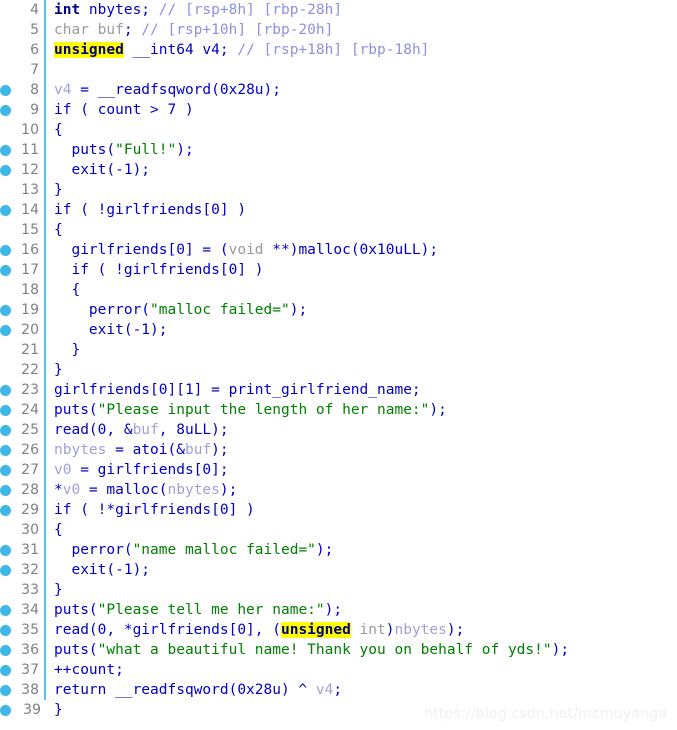 Image resolution: width=677 pixels, height=730 pixels. What do you see at coordinates (137, 430) in the screenshot?
I see `code-text: read(0, &buf, 8uLL);` at bounding box center [137, 430].